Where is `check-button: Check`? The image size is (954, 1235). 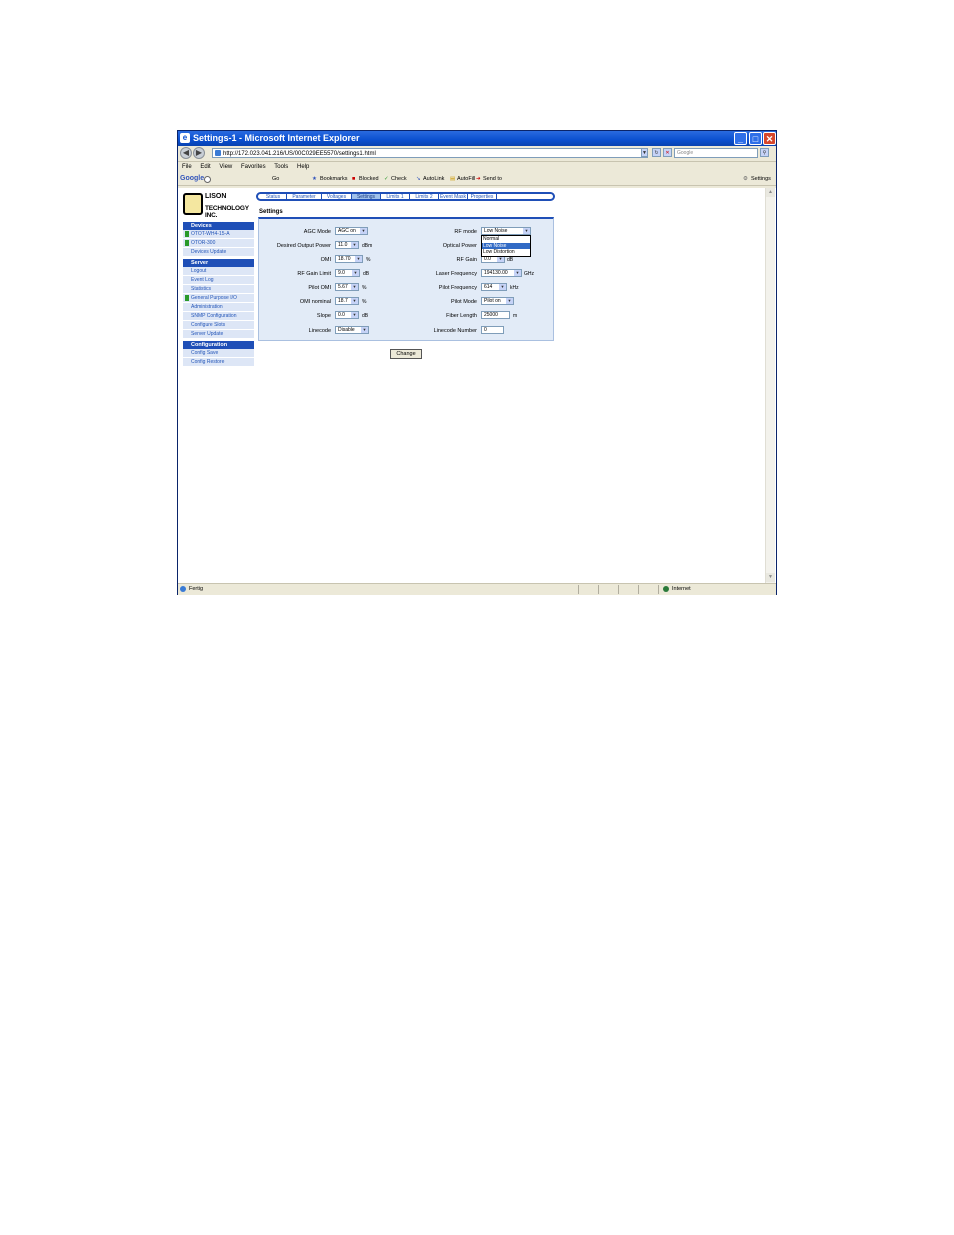 check-button: Check is located at coordinates (399, 179).